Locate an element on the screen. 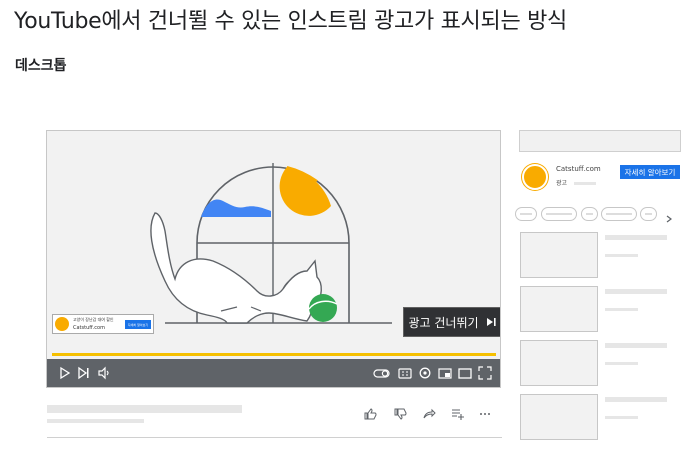 The image size is (693, 455). chevron-right-icon is located at coordinates (669, 218).